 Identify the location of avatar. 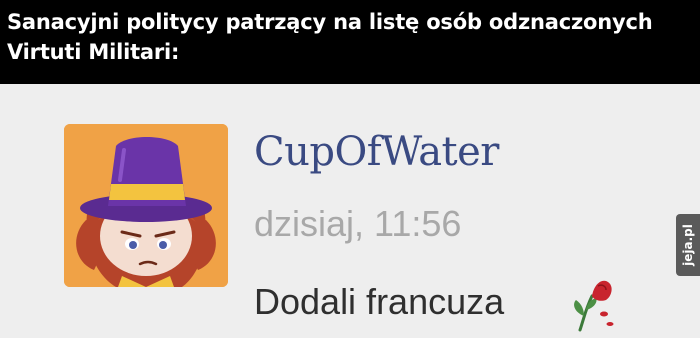
(146, 205).